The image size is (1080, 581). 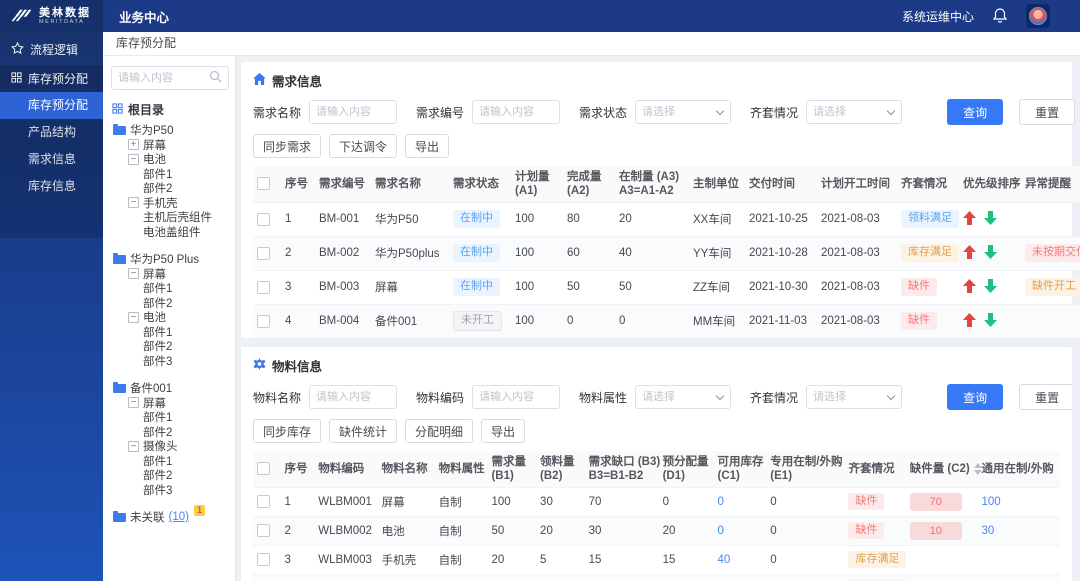 What do you see at coordinates (144, 16) in the screenshot?
I see `nav-business-center: 业务中心` at bounding box center [144, 16].